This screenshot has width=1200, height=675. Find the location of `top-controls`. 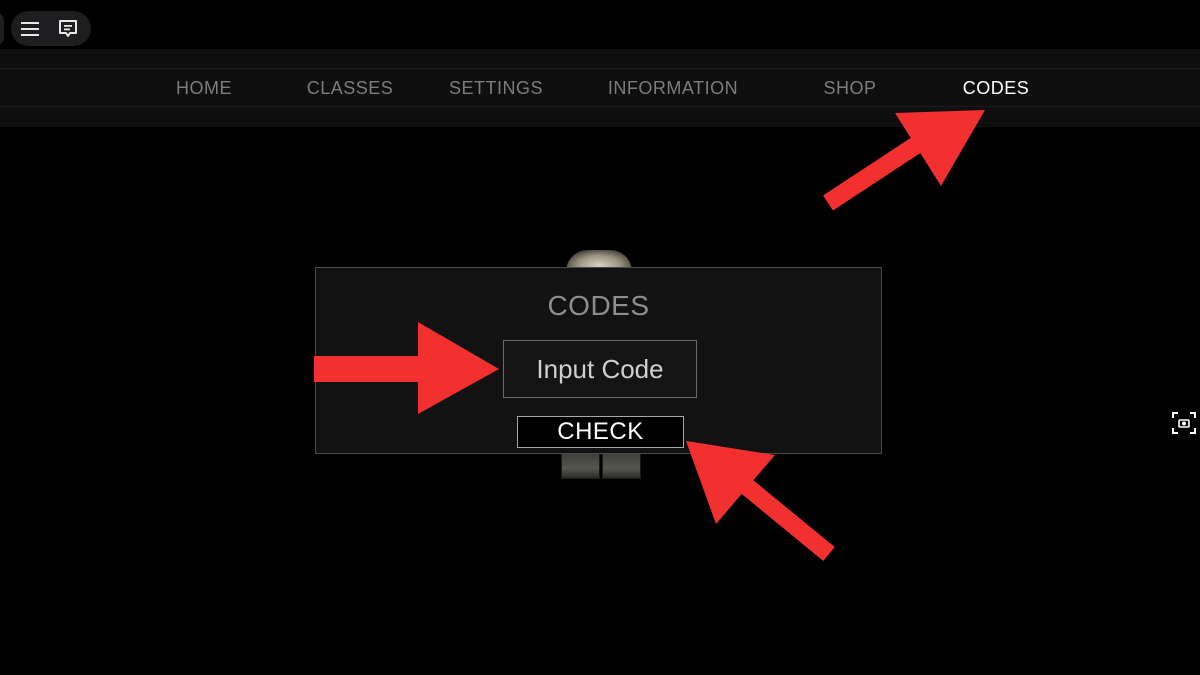

top-controls is located at coordinates (51, 28).